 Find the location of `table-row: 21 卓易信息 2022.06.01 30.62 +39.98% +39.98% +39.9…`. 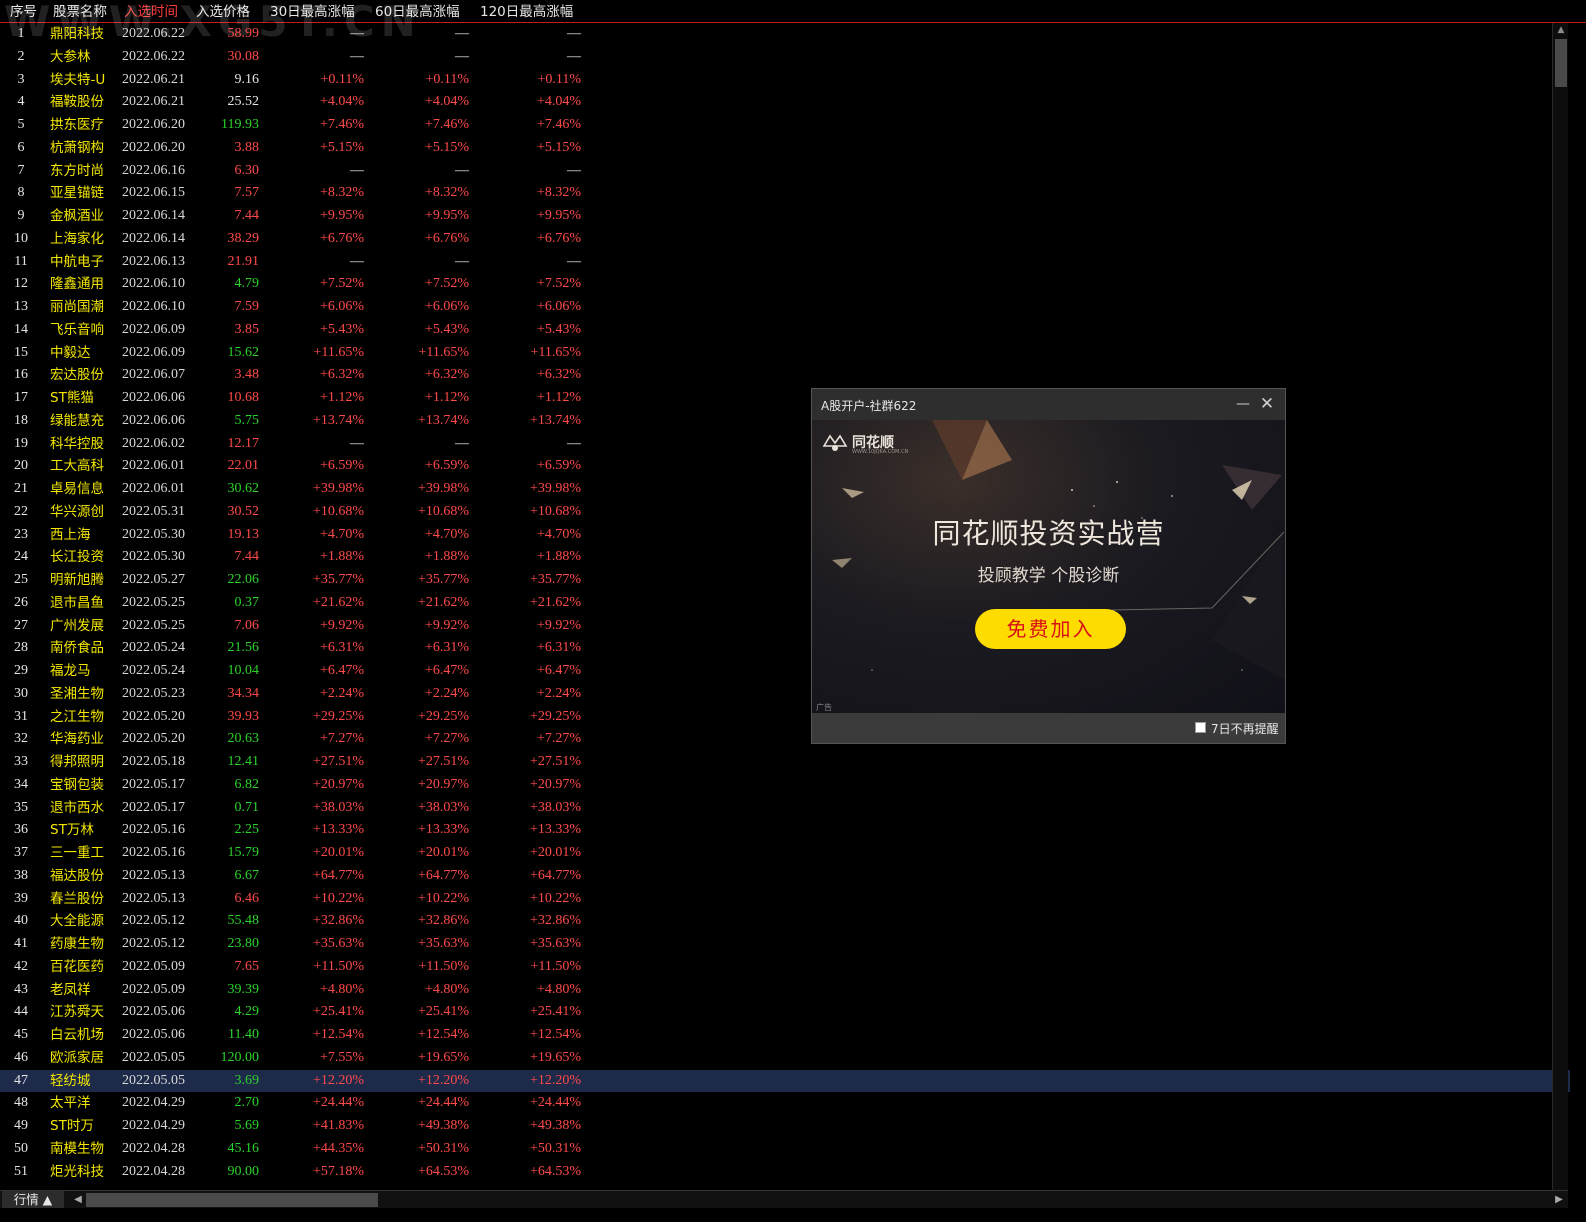

table-row: 21 卓易信息 2022.06.01 30.62 +39.98% +39.98% +39.9… is located at coordinates (785, 489).